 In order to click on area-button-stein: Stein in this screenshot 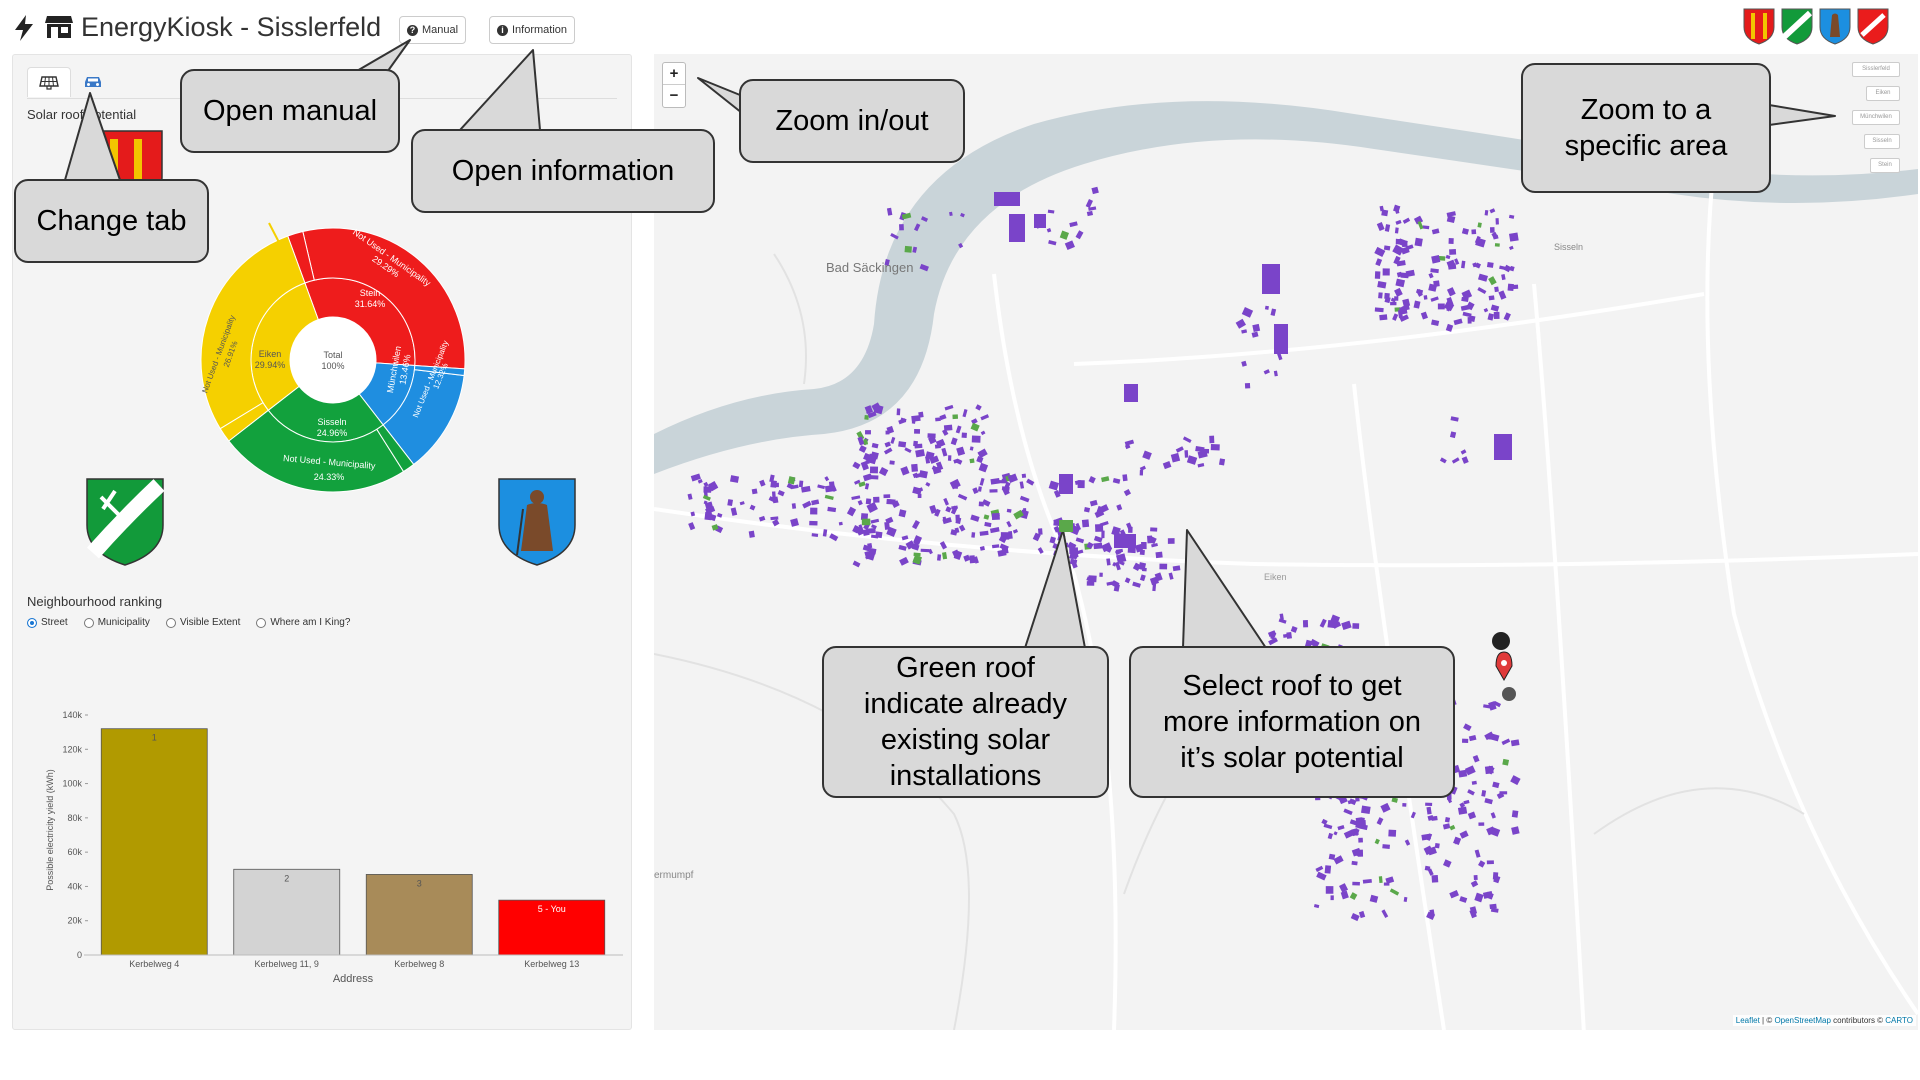, I will do `click(1885, 165)`.